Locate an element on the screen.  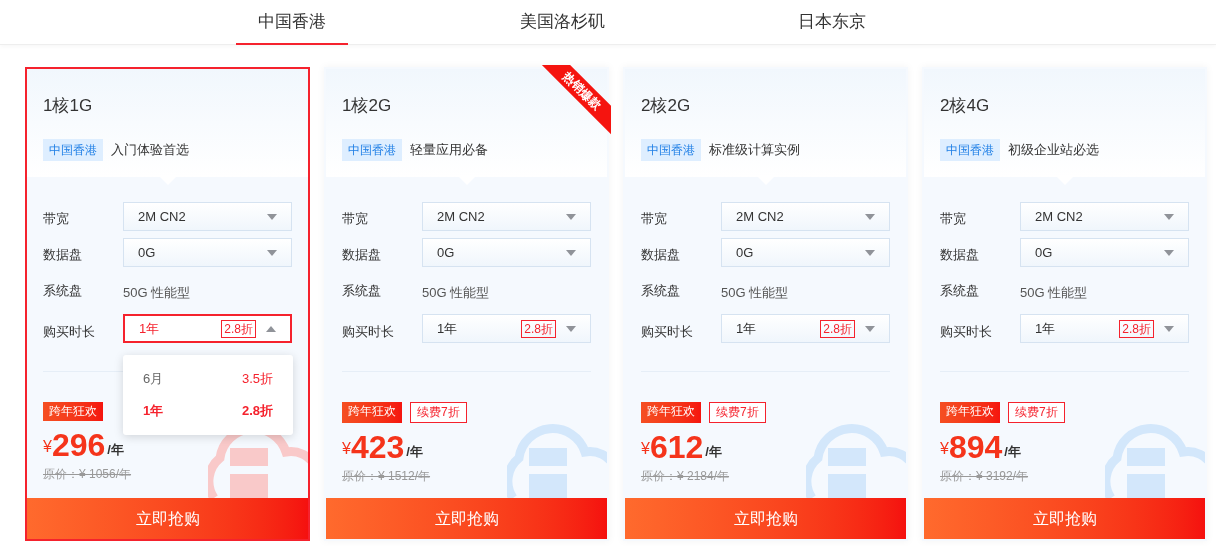
original-price: 原价：¥ 3192/年 is located at coordinates (985, 476).